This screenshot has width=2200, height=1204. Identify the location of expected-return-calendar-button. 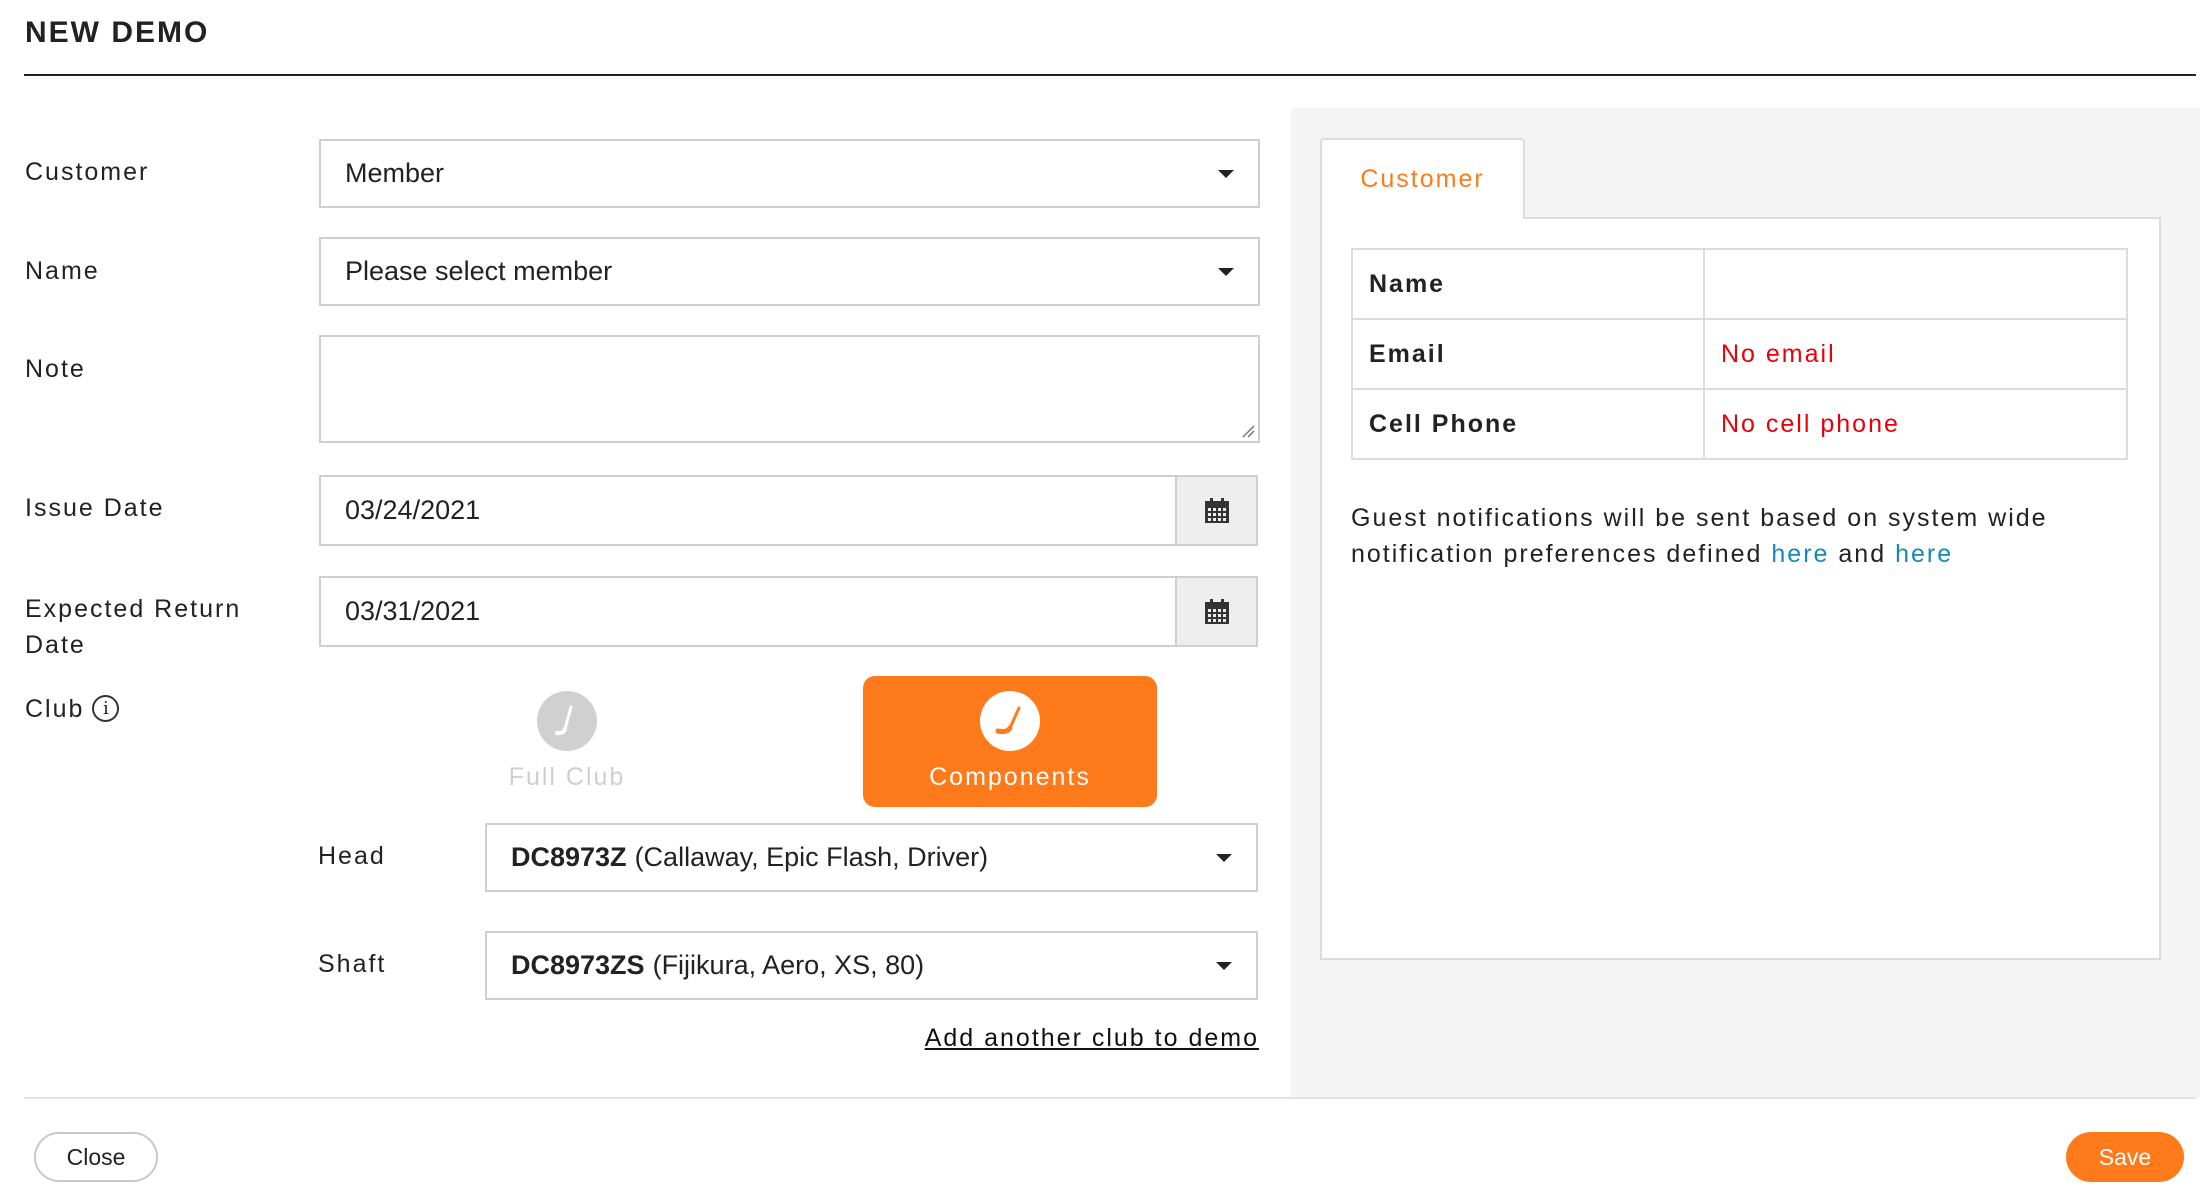
(1215, 611).